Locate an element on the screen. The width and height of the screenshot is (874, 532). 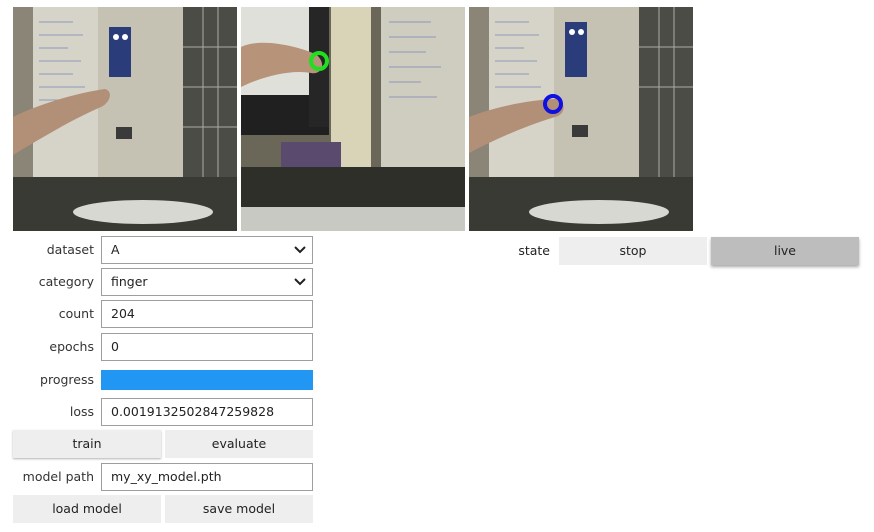
evaluate-button: evaluate is located at coordinates (239, 444).